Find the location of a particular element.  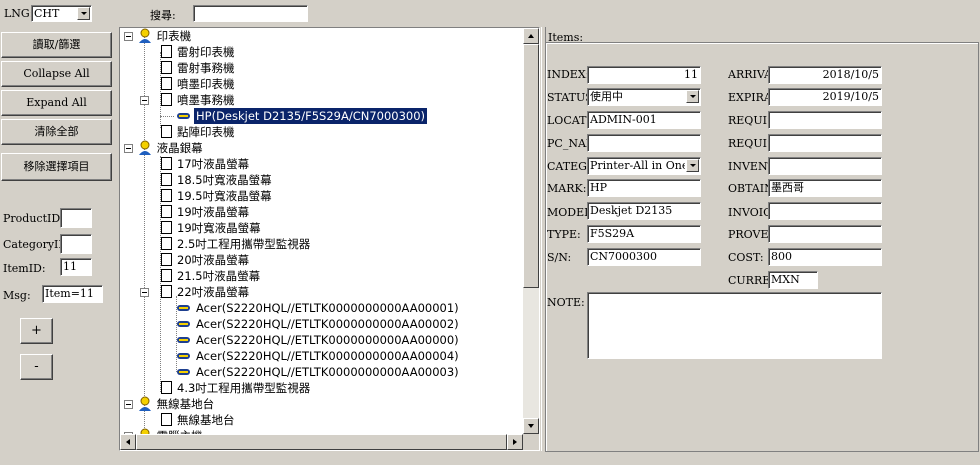

pc-name-field is located at coordinates (644, 143).